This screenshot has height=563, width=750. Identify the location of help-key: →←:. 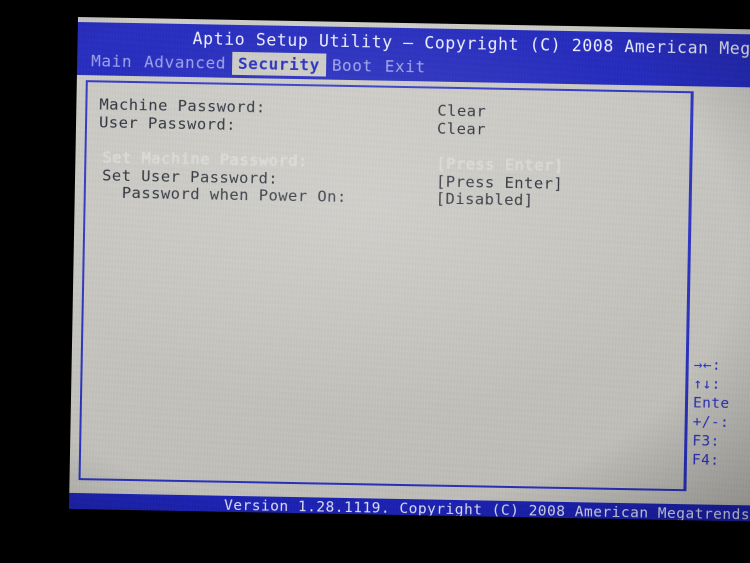
(707, 365).